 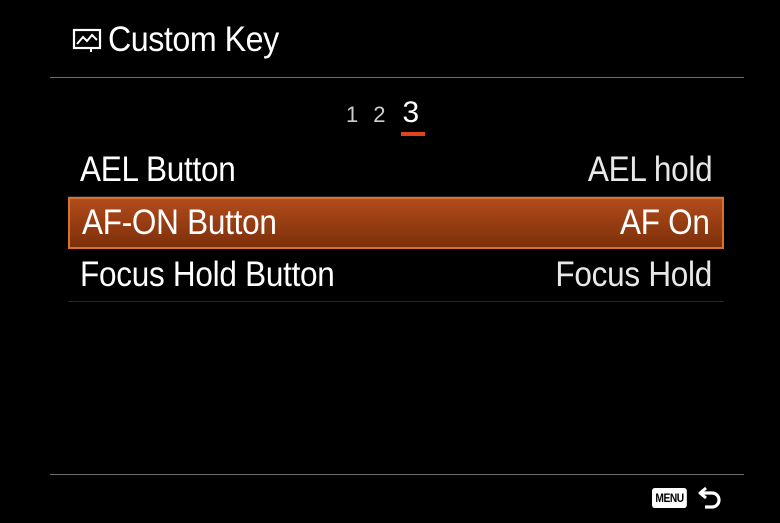 What do you see at coordinates (352, 115) in the screenshot?
I see `page-tab-1: 1` at bounding box center [352, 115].